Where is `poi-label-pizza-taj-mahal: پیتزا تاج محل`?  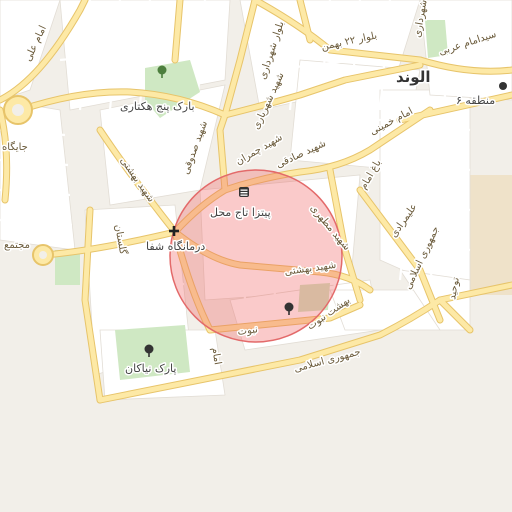 poi-label-pizza-taj-mahal: پیتزا تاج محل is located at coordinates (240, 212).